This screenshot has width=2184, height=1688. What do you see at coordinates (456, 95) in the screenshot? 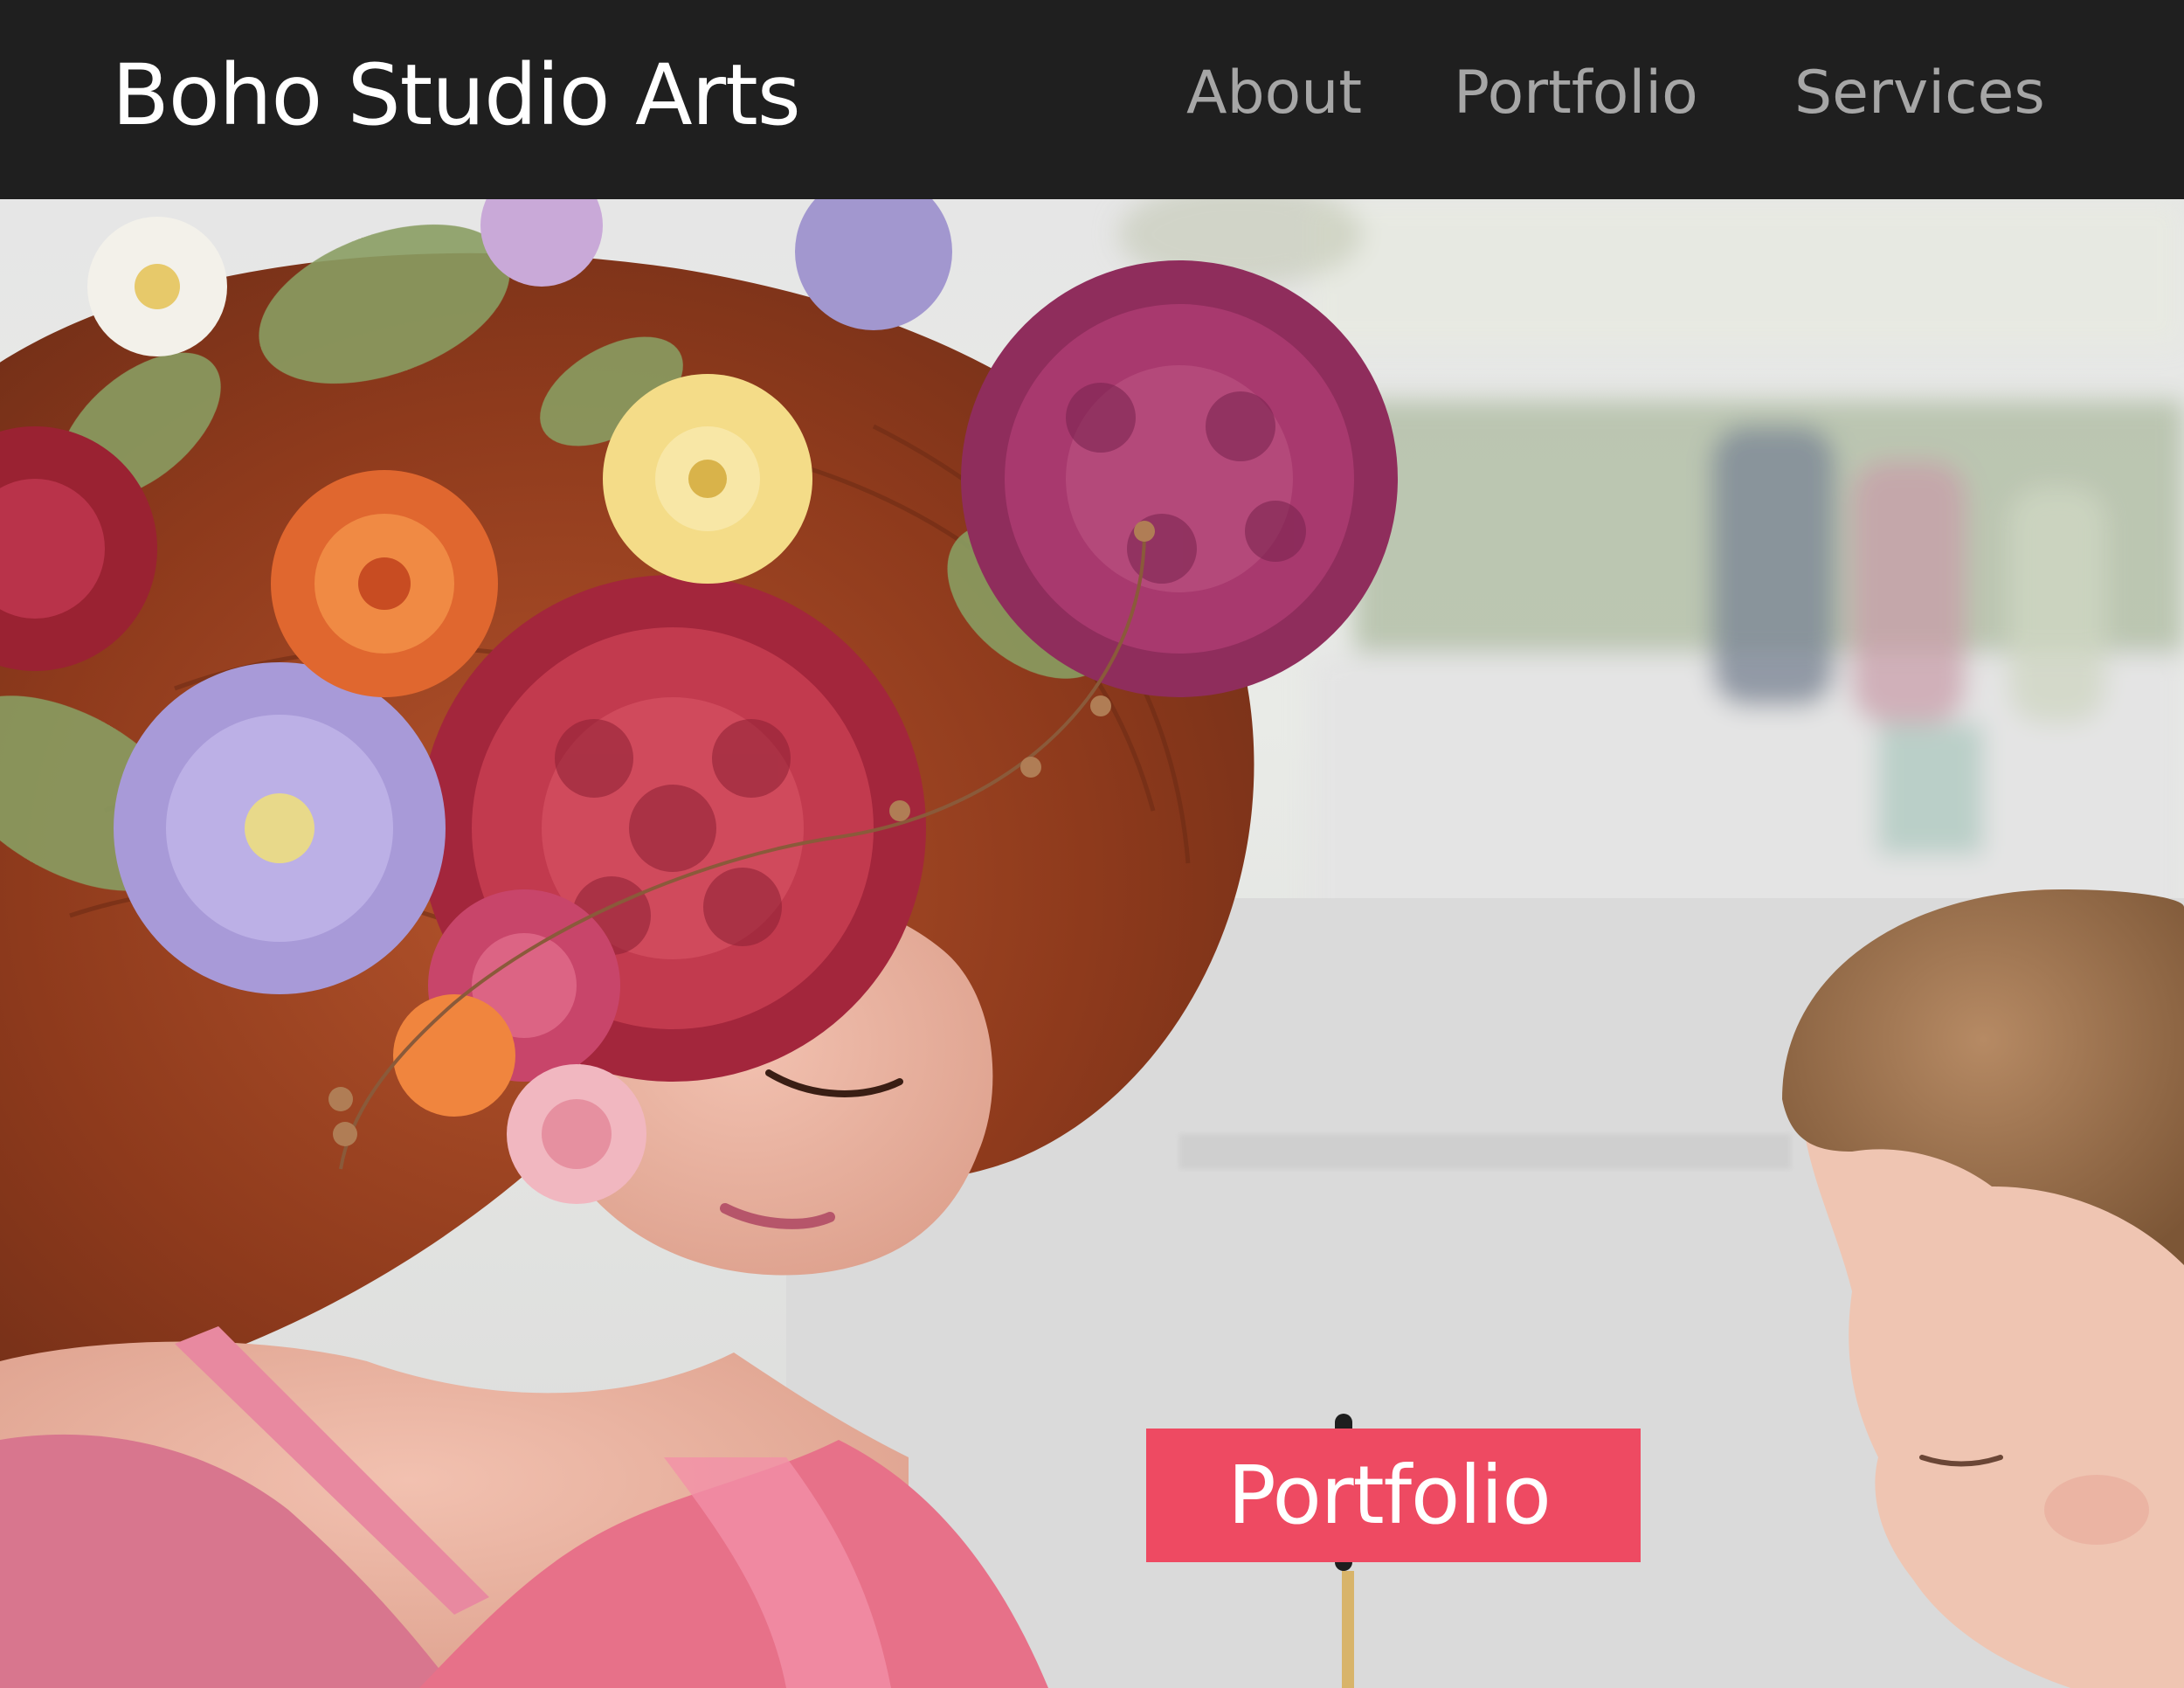
I see `site-logo-text: Boho Studio Arts` at bounding box center [456, 95].